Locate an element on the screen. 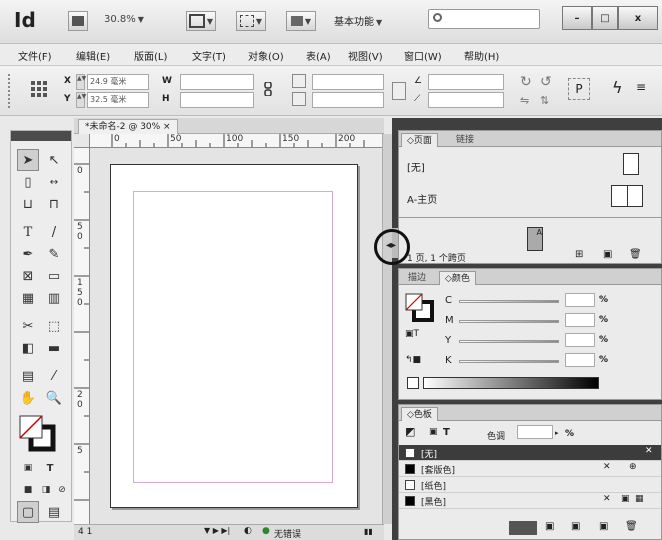  magenta-value is located at coordinates (580, 320).